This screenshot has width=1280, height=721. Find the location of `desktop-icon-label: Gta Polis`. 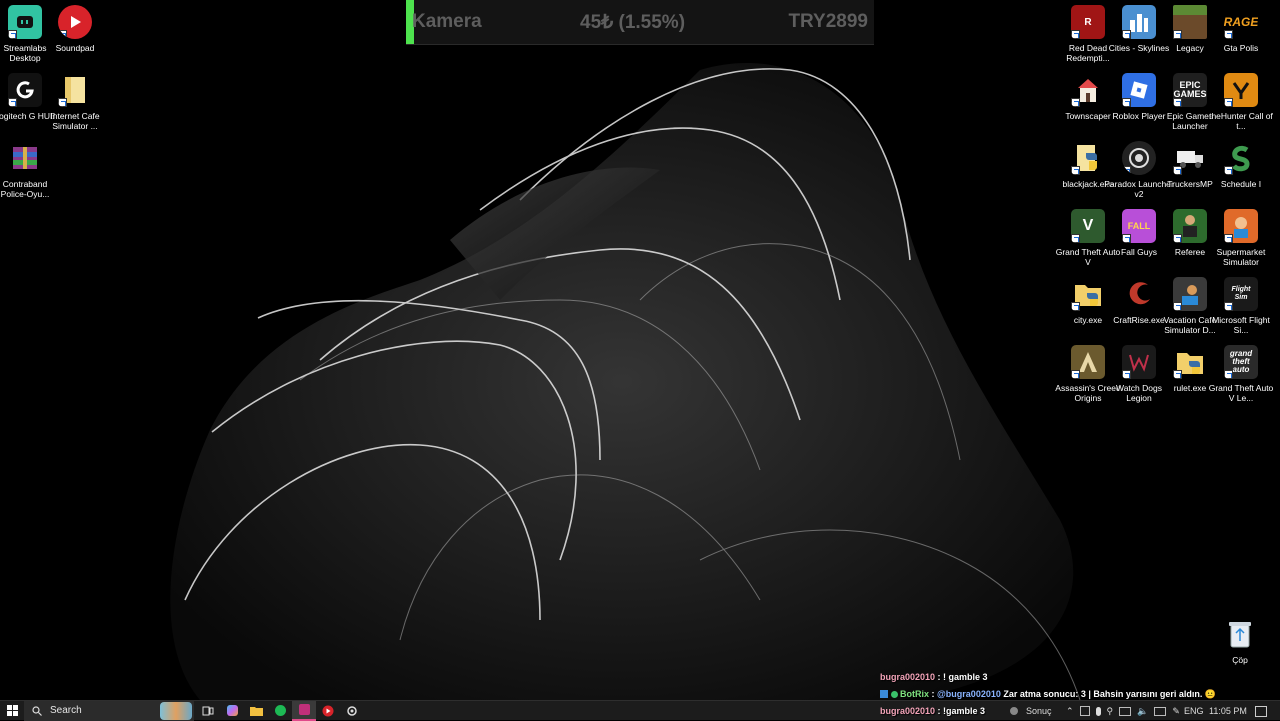

desktop-icon-label: Gta Polis is located at coordinates (1241, 48).